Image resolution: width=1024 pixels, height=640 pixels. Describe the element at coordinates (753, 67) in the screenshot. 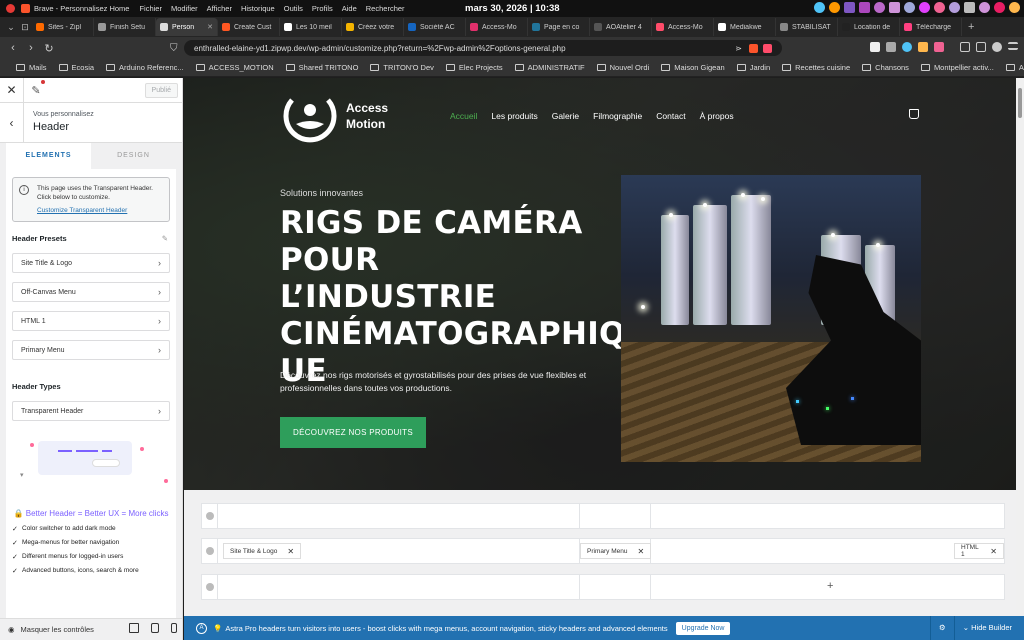

I see `bookmark-item: Jardin` at that location.